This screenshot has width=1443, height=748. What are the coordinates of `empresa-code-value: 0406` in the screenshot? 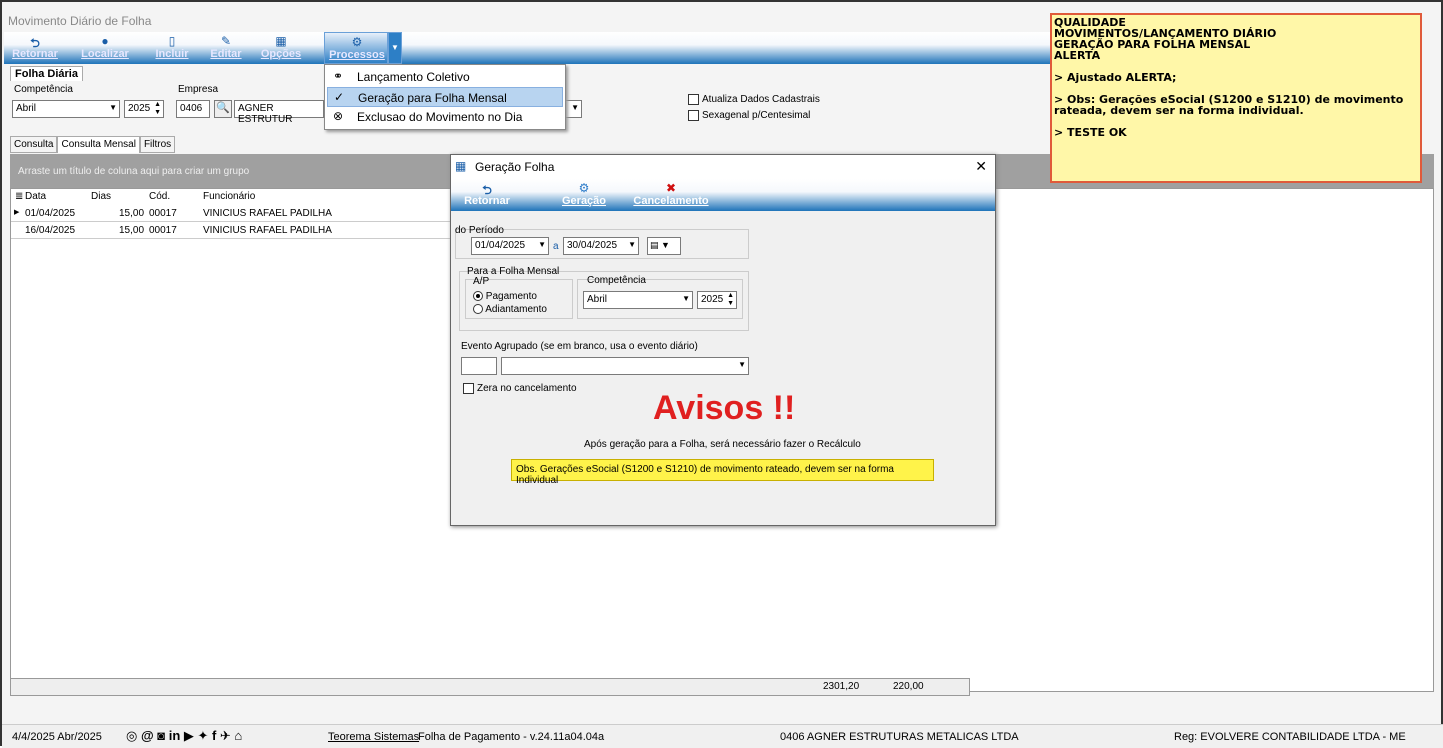 It's located at (191, 108).